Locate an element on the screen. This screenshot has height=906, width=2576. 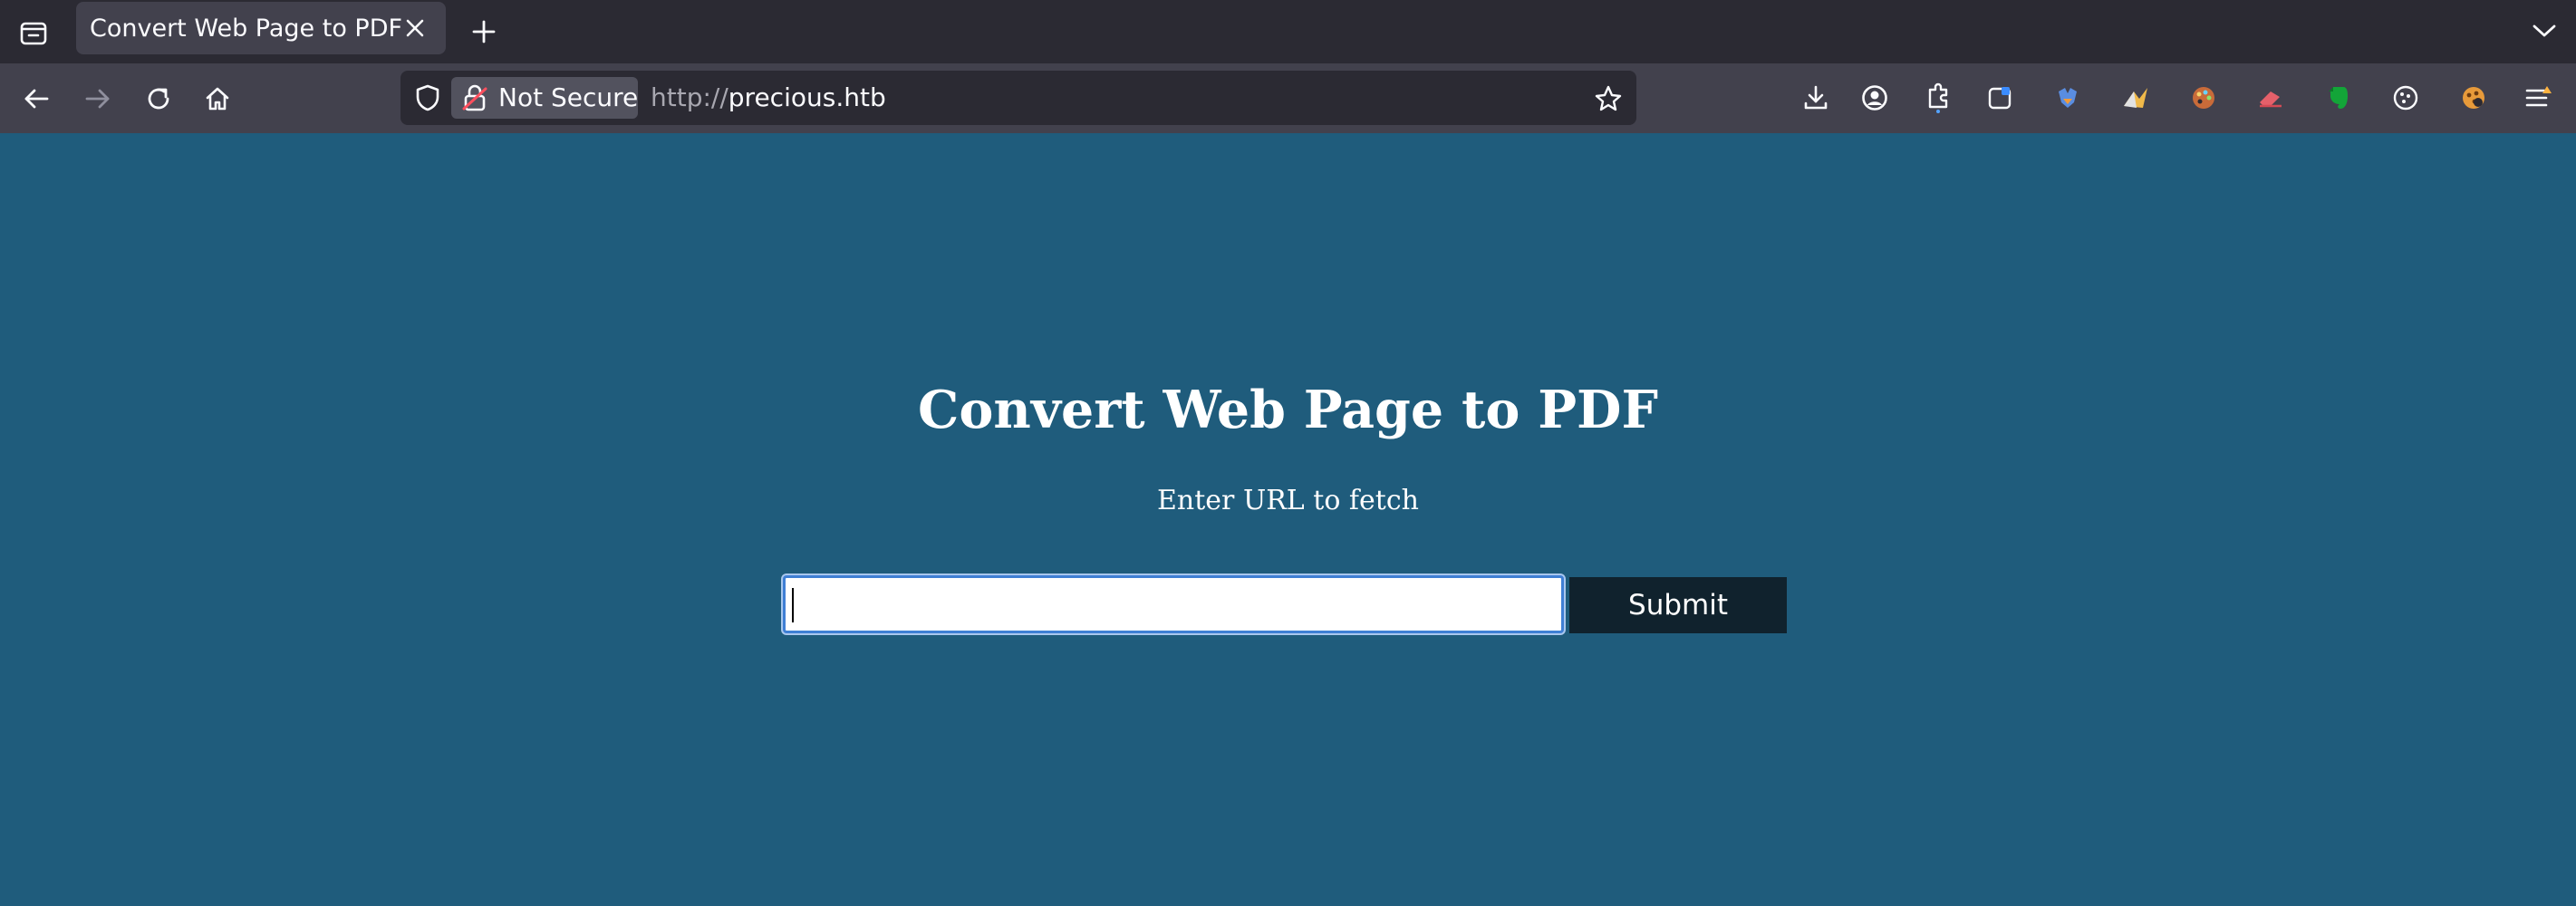
eraser-extension-icon is located at coordinates (2271, 100).